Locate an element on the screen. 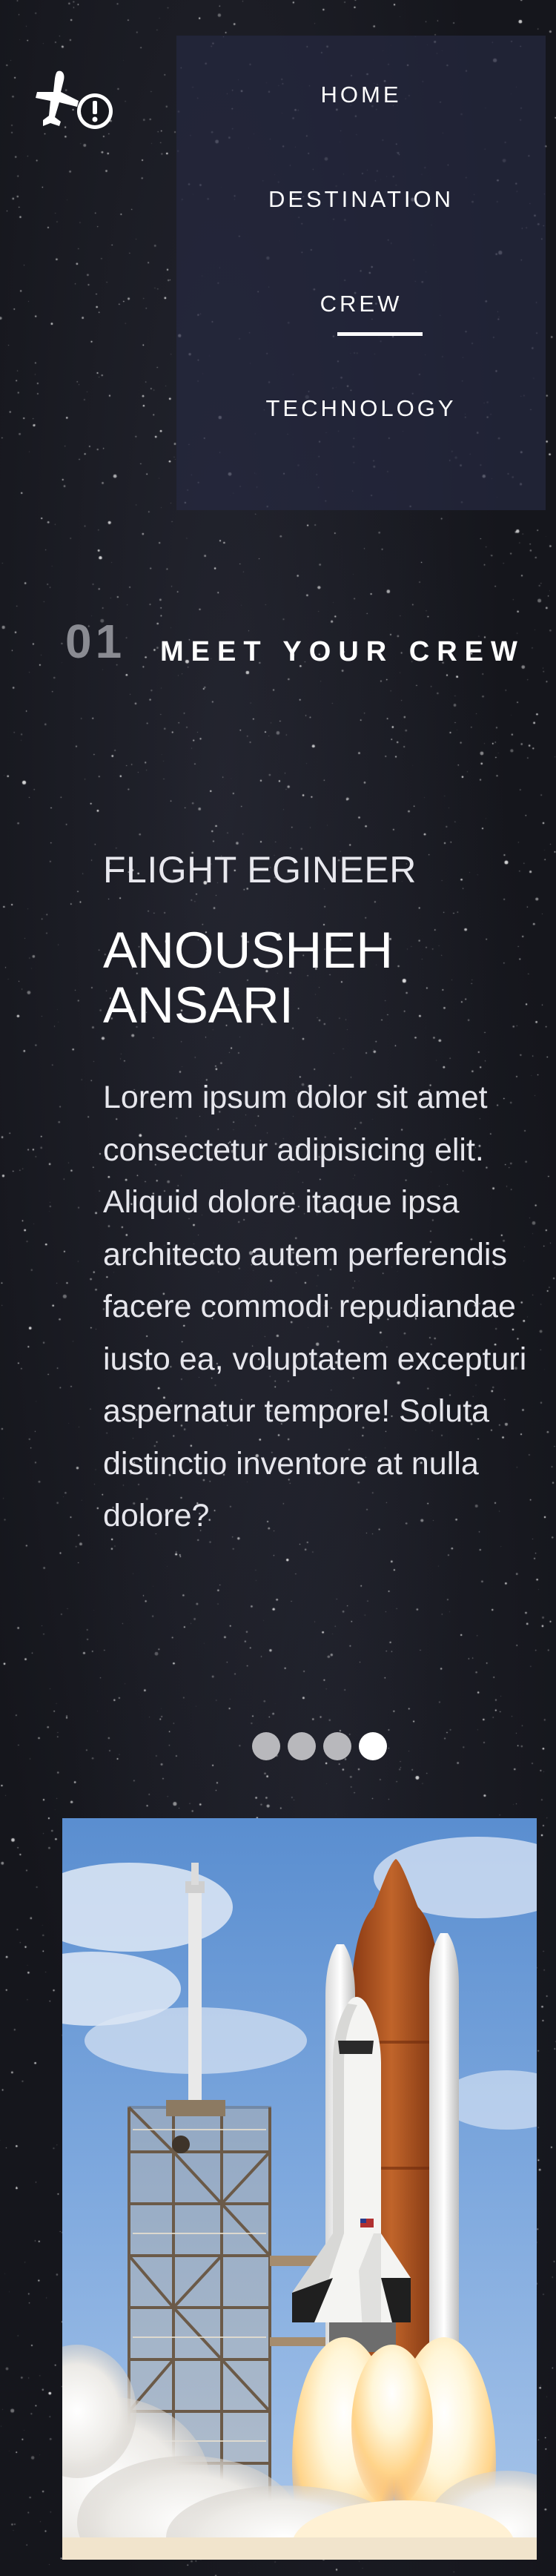 The image size is (556, 2576). nav-item-technology: TECHNOLOGY is located at coordinates (361, 408).